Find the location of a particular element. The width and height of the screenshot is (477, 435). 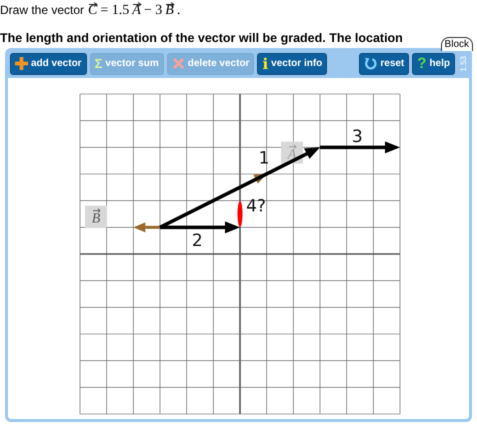

reset-button: reset is located at coordinates (384, 63).